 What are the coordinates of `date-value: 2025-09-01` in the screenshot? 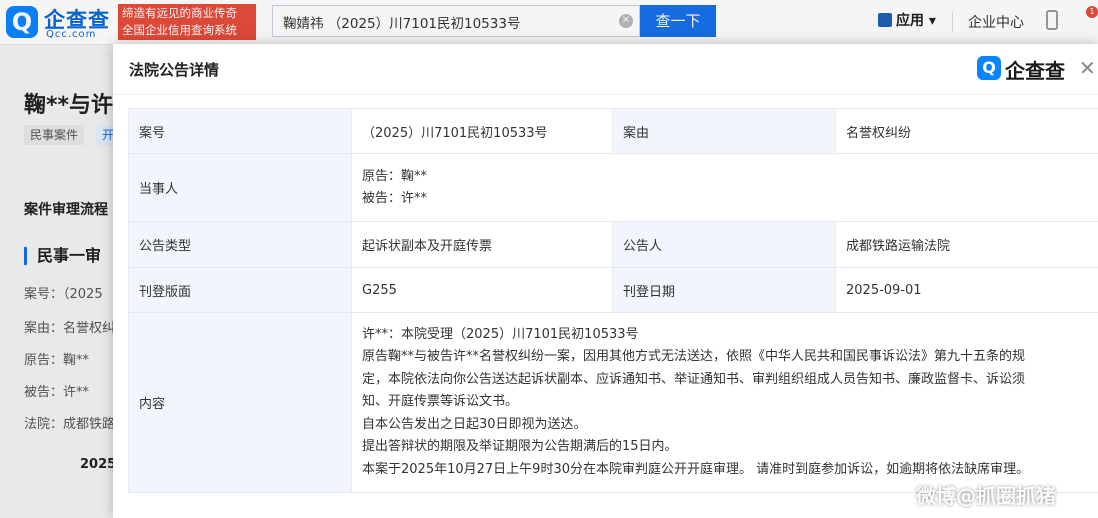 It's located at (966, 290).